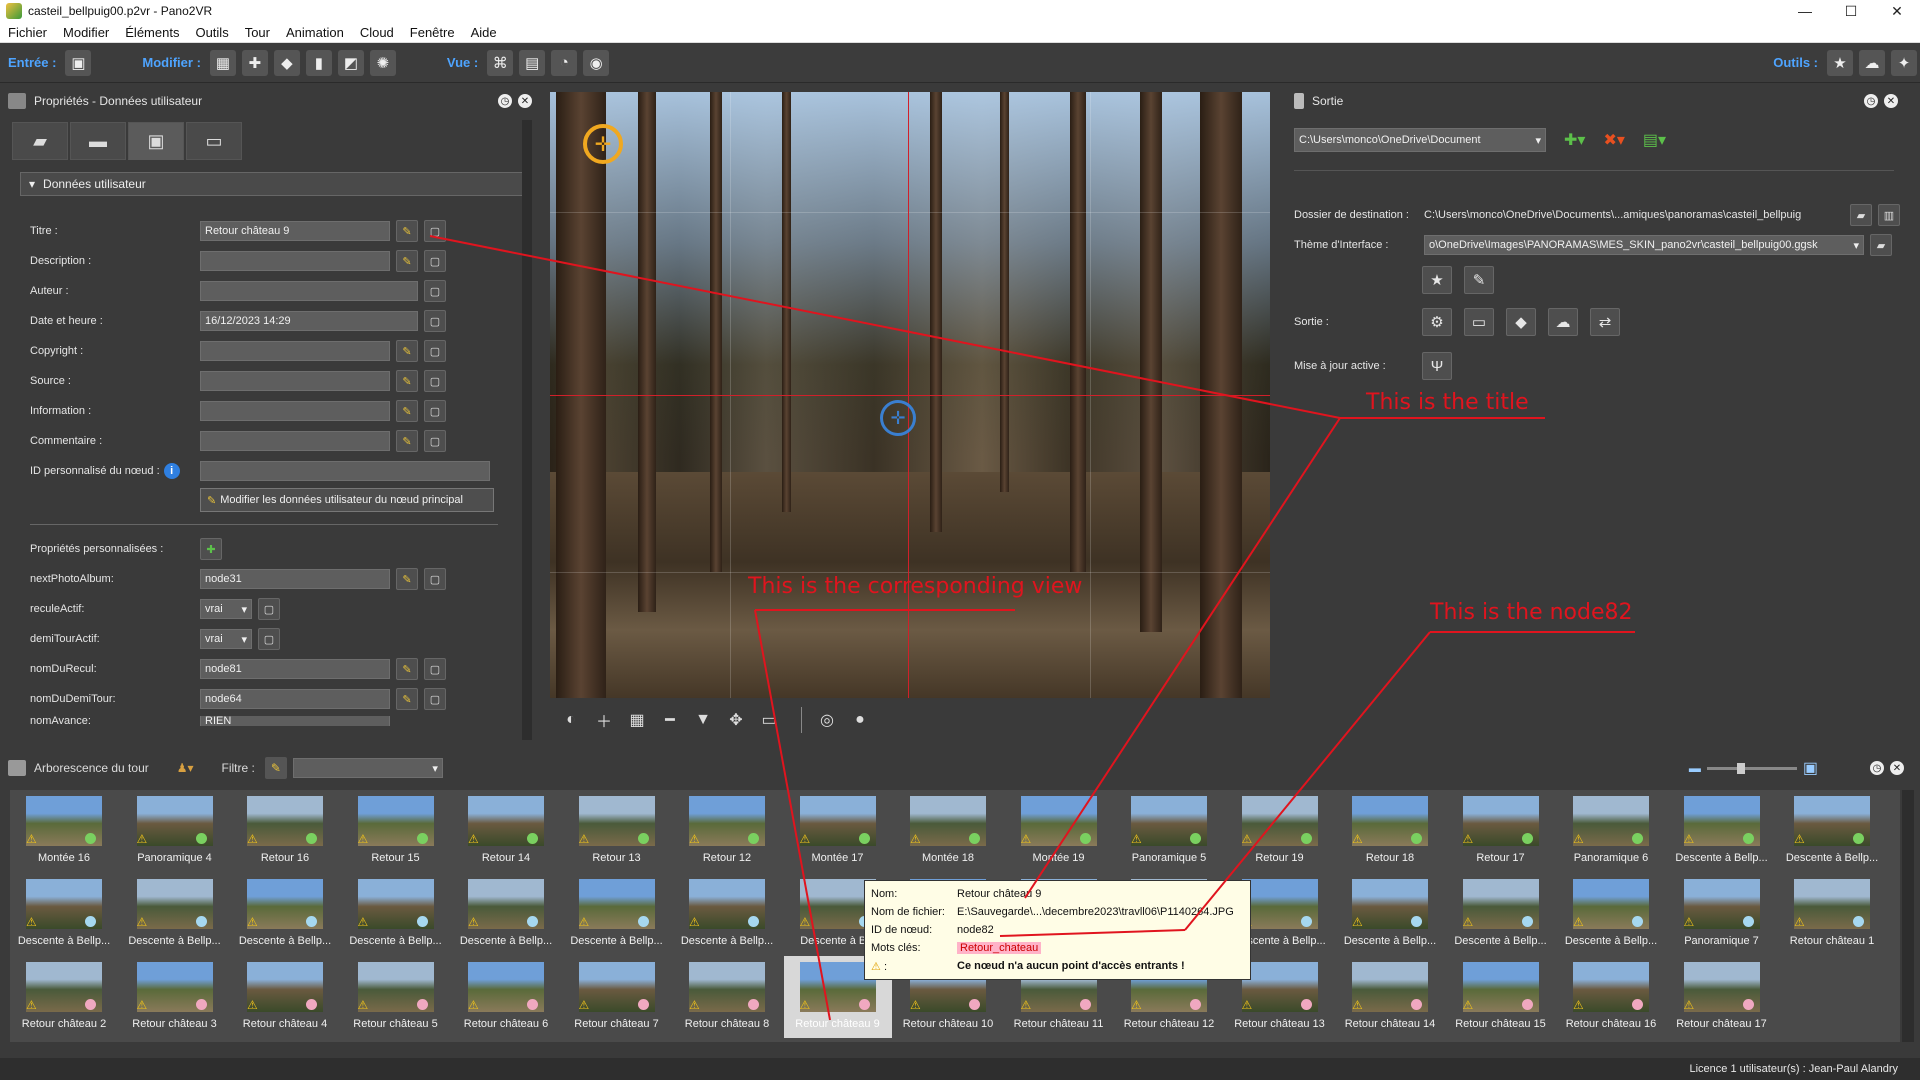 The height and width of the screenshot is (1080, 1920). Describe the element at coordinates (309, 291) in the screenshot. I see `auteur-input` at that location.